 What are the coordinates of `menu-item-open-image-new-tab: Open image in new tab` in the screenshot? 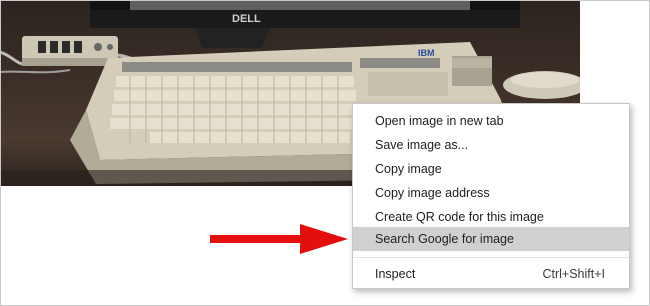 It's located at (491, 121).